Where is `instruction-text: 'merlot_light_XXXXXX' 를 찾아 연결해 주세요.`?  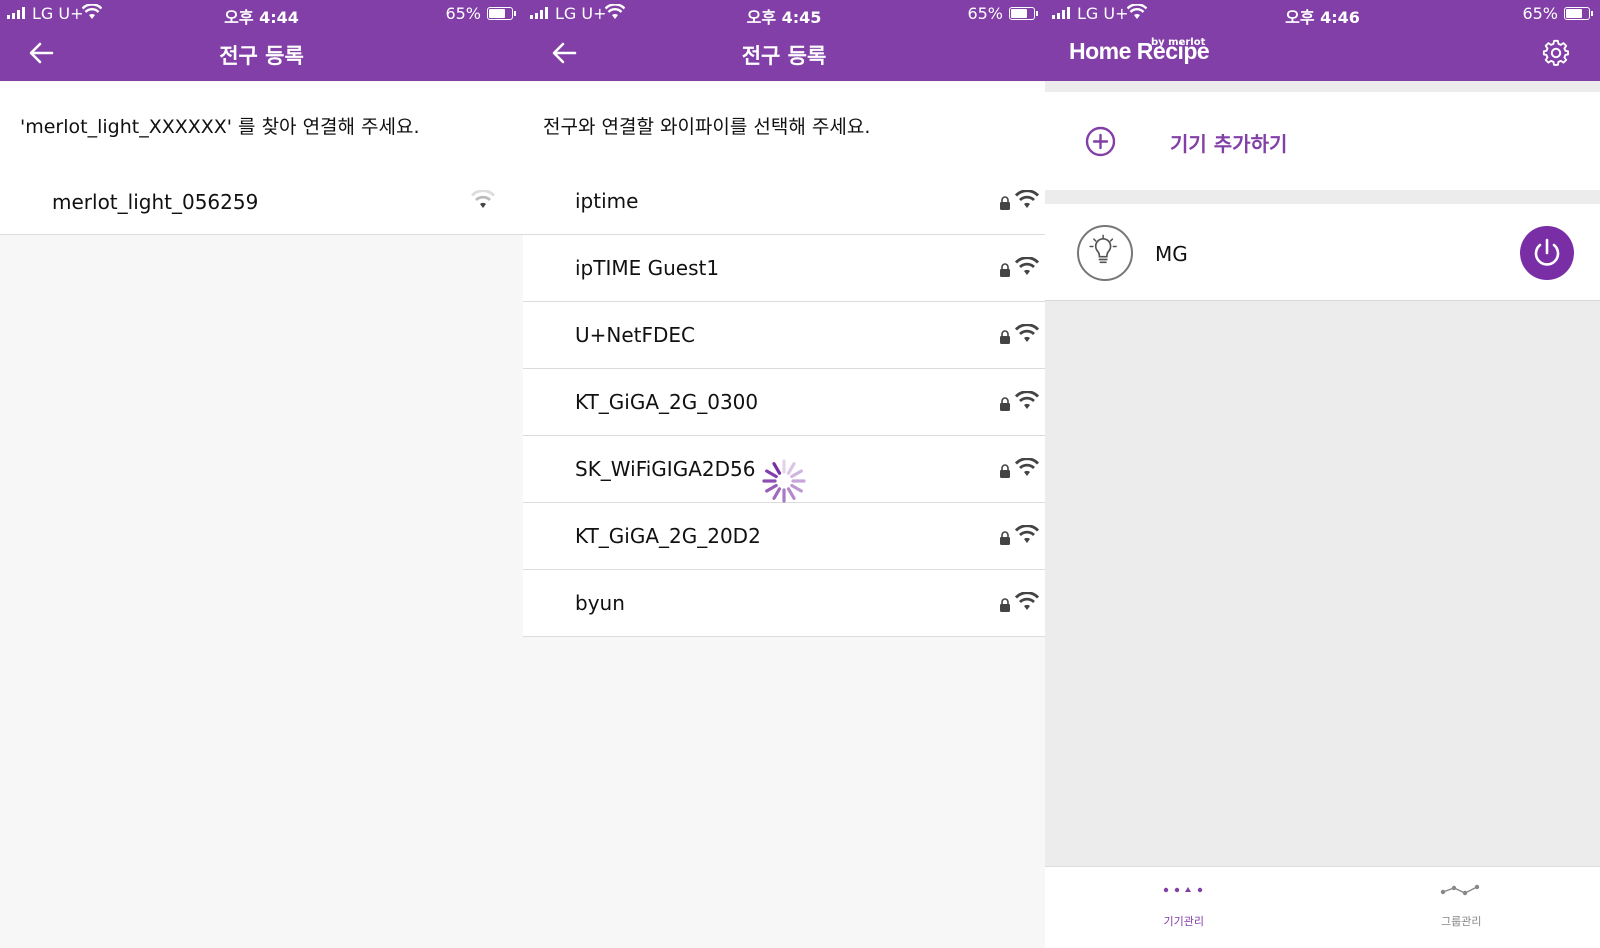
instruction-text: 'merlot_light_XXXXXX' 를 찾아 연결해 주세요. is located at coordinates (220, 127).